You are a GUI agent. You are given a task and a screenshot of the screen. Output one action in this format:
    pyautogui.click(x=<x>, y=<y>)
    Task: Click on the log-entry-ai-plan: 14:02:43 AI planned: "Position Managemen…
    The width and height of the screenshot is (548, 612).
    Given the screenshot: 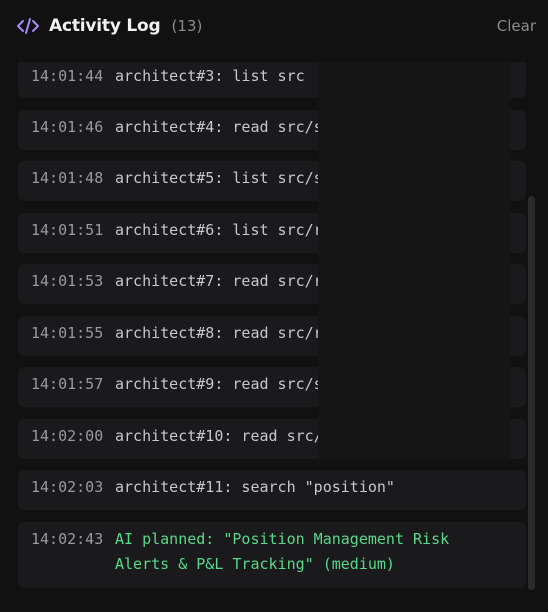 What is the action you would take?
    pyautogui.click(x=272, y=555)
    